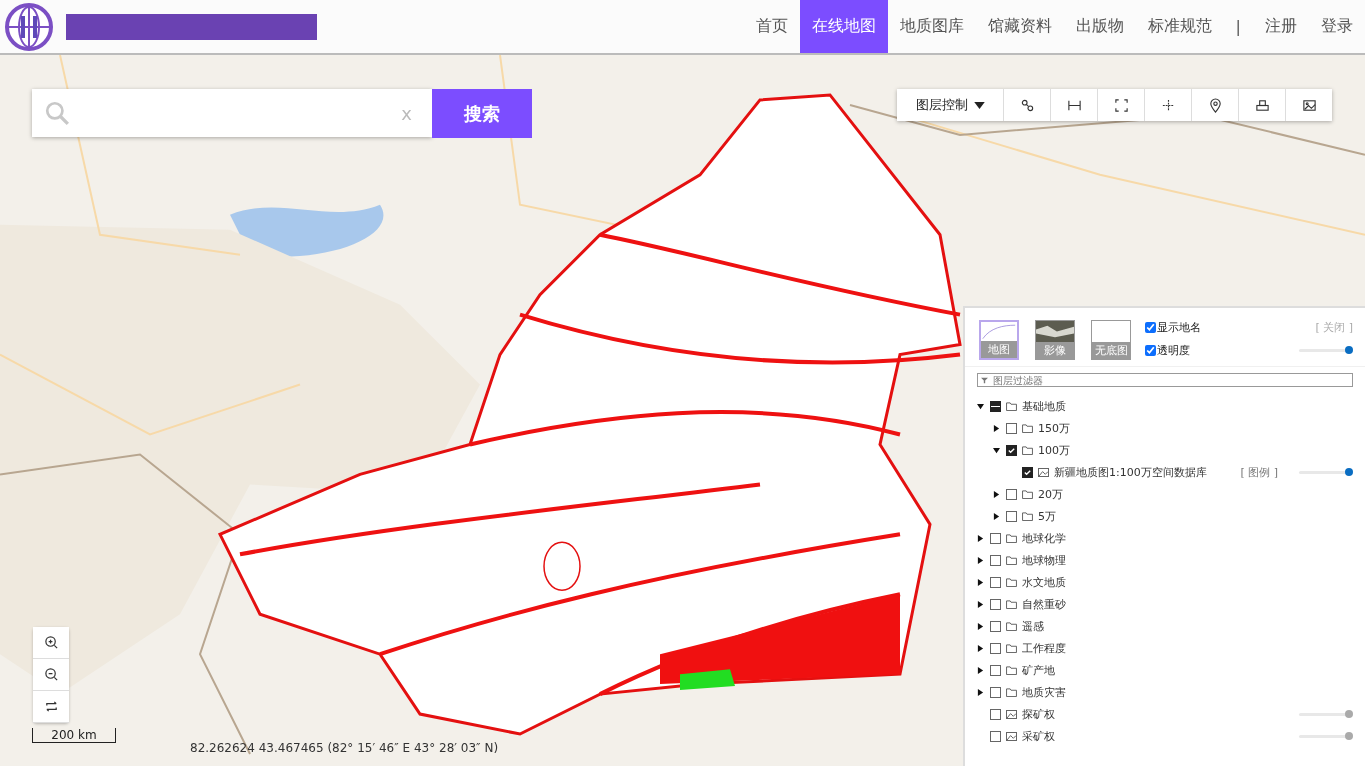 The width and height of the screenshot is (1365, 766). I want to click on nav-tab: 首页, so click(771, 26).